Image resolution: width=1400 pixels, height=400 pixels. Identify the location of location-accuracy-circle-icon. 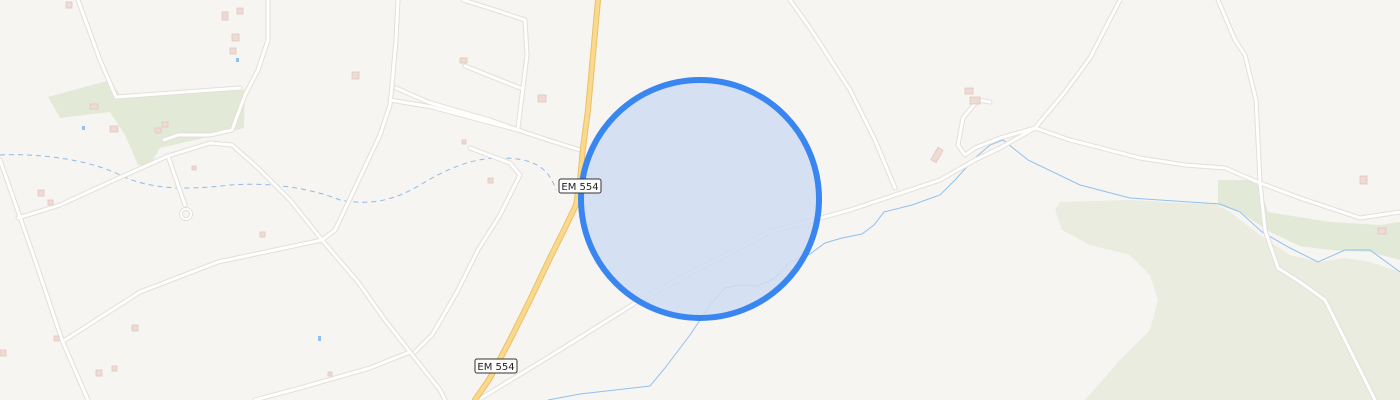
(700, 199).